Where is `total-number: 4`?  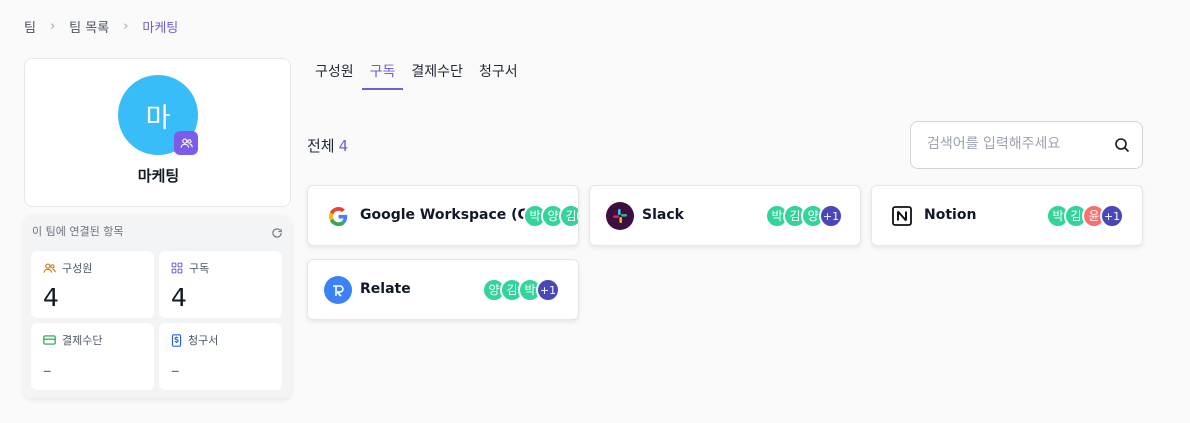
total-number: 4 is located at coordinates (343, 146).